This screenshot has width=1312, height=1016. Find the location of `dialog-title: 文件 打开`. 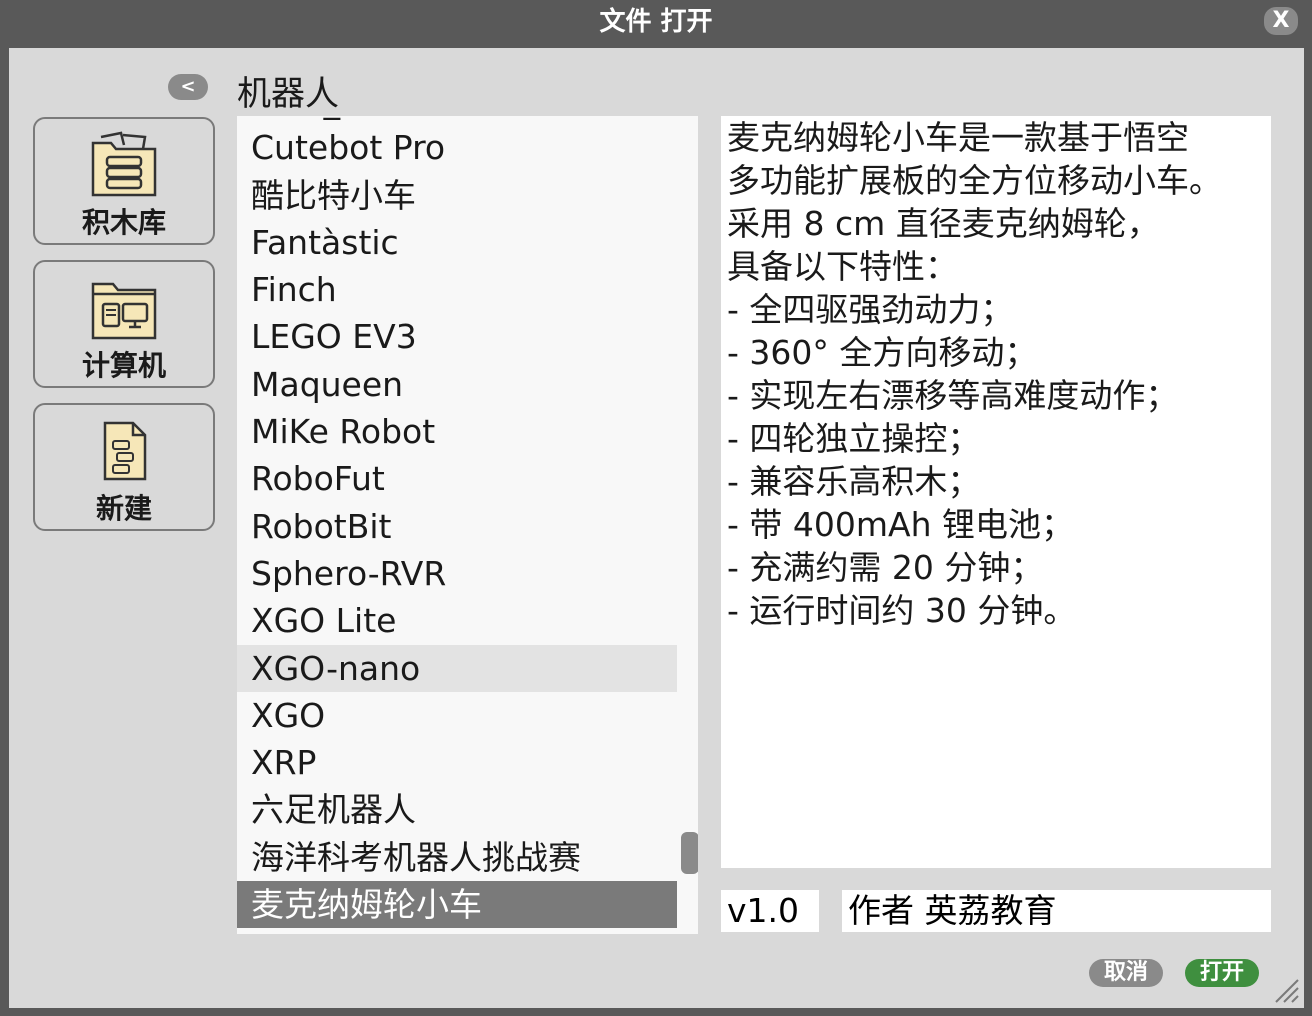

dialog-title: 文件 打开 is located at coordinates (656, 22).